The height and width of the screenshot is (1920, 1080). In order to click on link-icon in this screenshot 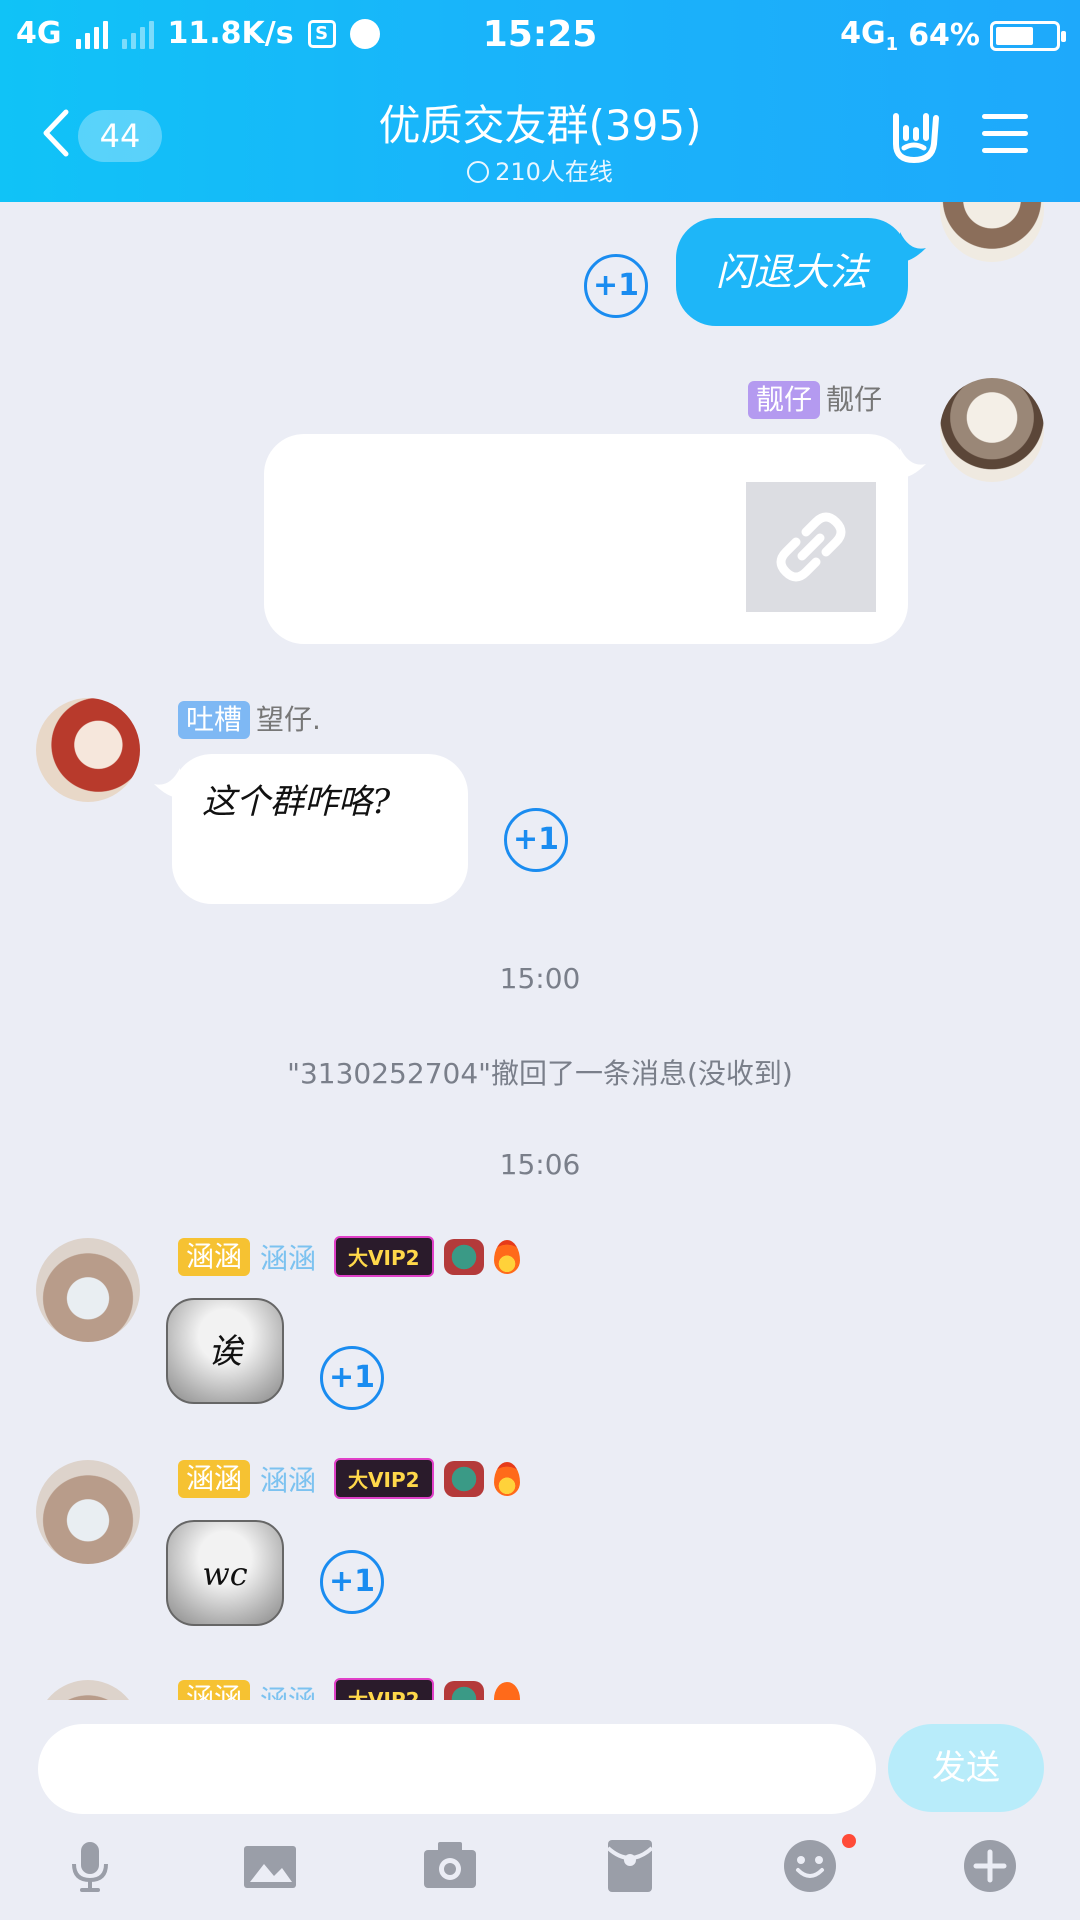, I will do `click(811, 547)`.